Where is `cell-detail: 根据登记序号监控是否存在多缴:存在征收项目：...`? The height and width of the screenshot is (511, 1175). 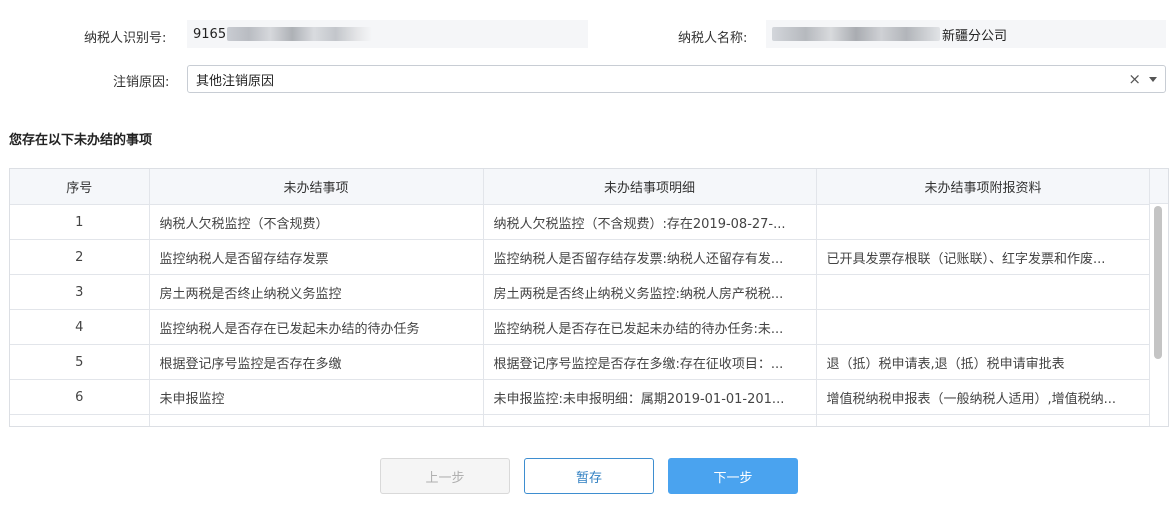 cell-detail: 根据登记序号监控是否存在多缴:存在征收项目：... is located at coordinates (650, 362).